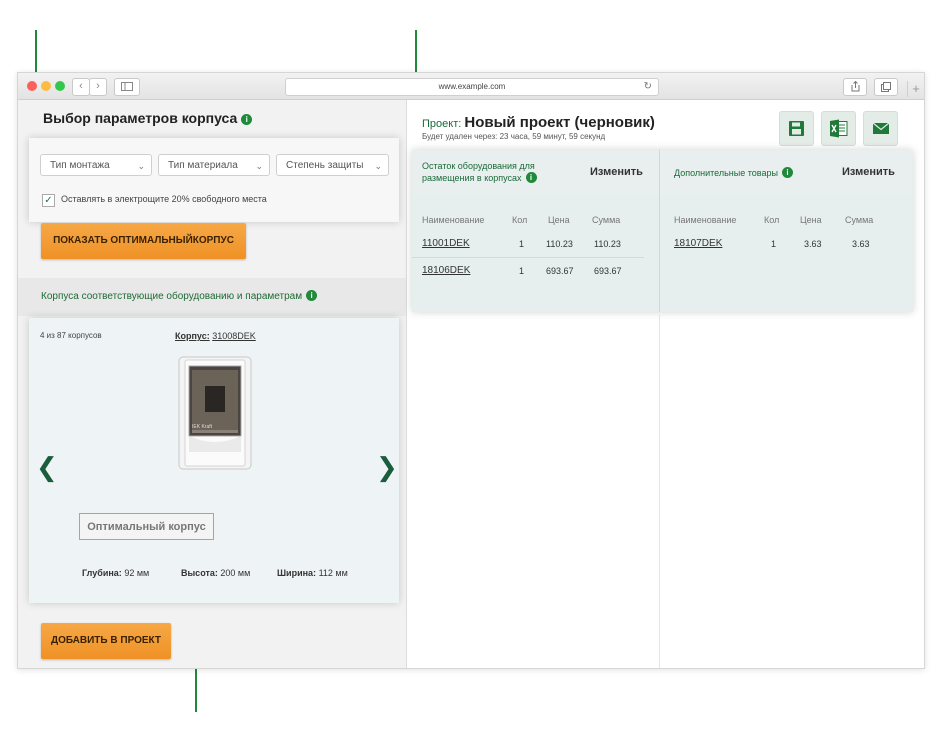 The width and height of the screenshot is (940, 742). What do you see at coordinates (705, 220) in the screenshot?
I see `col-name: Наименование` at bounding box center [705, 220].